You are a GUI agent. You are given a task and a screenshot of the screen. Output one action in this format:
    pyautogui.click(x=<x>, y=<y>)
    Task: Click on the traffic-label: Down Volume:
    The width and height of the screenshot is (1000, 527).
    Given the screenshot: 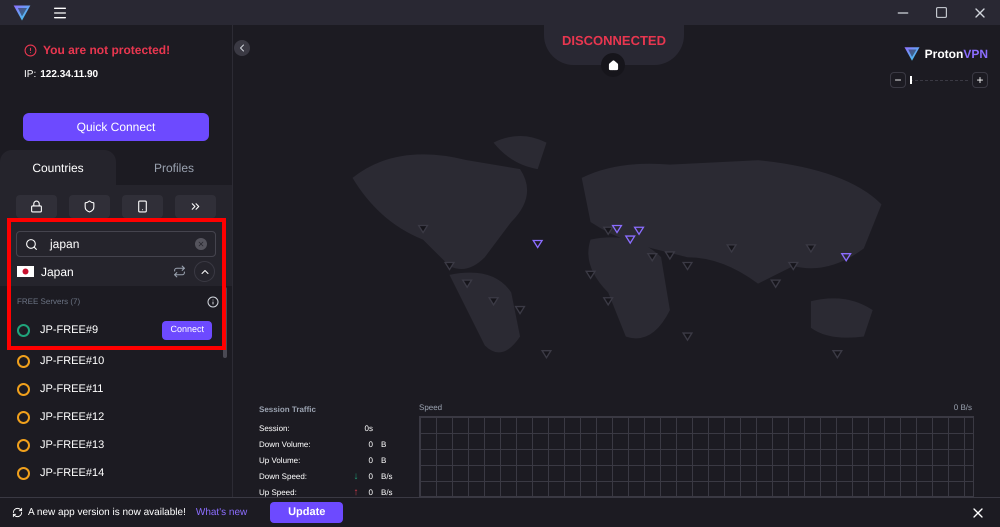 What is the action you would take?
    pyautogui.click(x=285, y=445)
    